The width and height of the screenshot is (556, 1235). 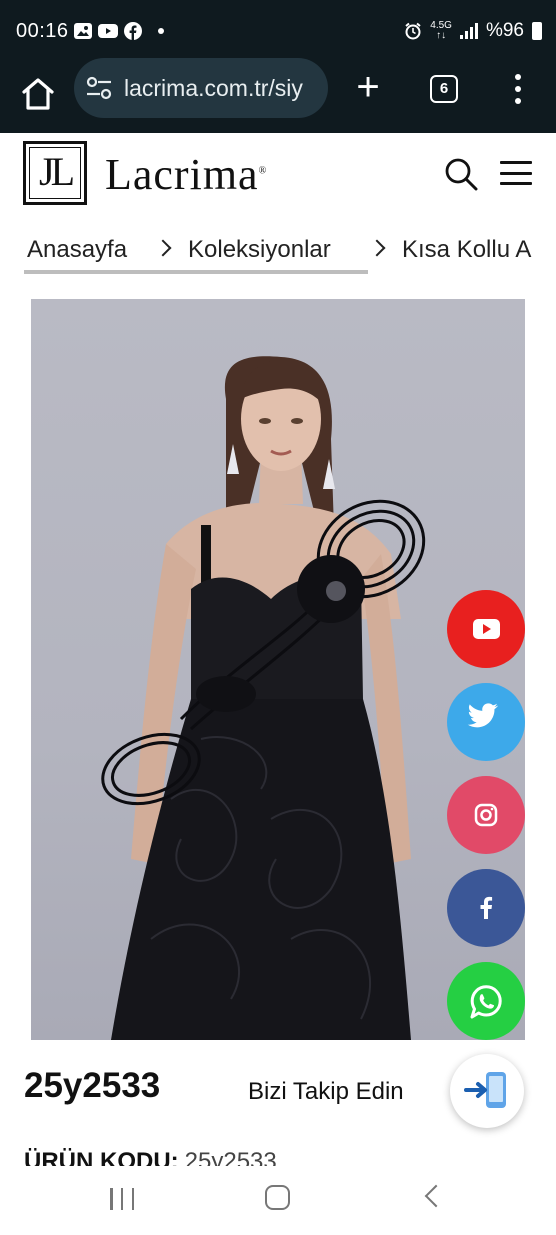 What do you see at coordinates (326, 1091) in the screenshot?
I see `follow-us-label: Bizi Takip Edin` at bounding box center [326, 1091].